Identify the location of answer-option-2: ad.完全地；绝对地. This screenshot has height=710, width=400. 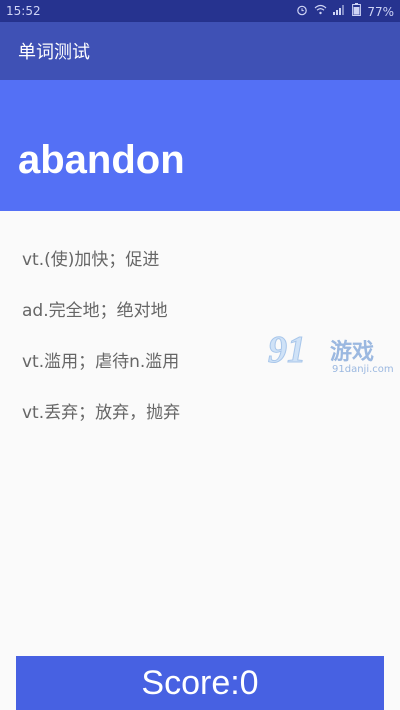
(200, 311).